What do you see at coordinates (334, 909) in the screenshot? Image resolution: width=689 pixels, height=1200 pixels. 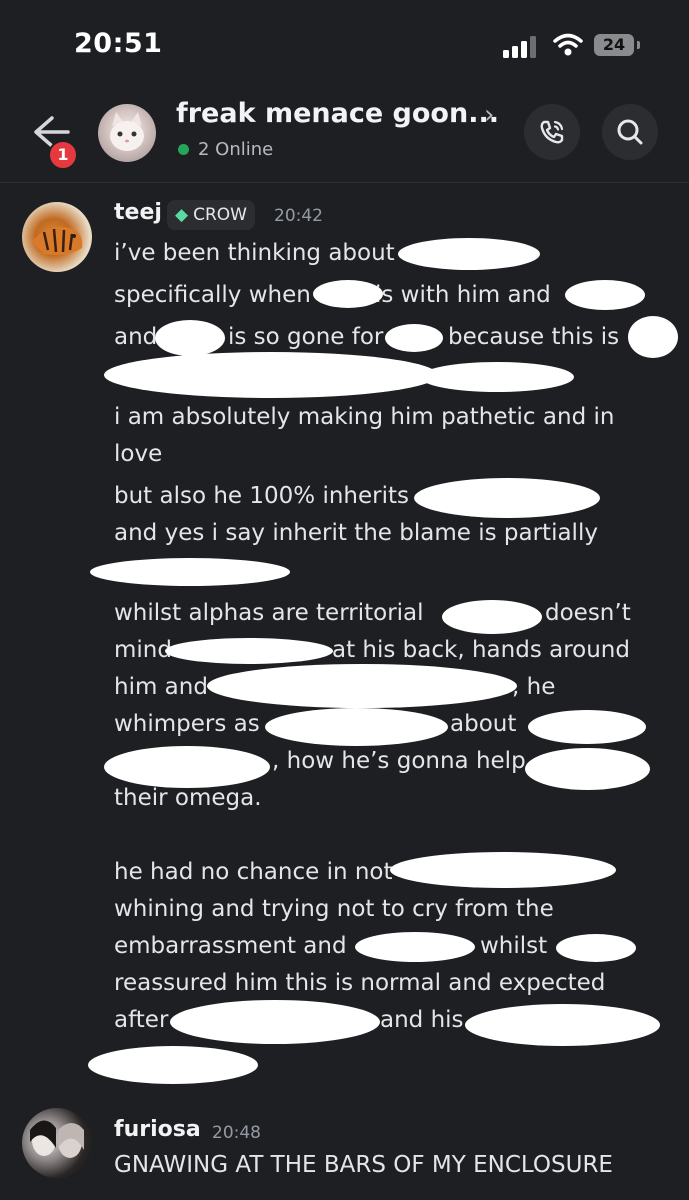 I see `message-text: whining and trying not to cry from the` at bounding box center [334, 909].